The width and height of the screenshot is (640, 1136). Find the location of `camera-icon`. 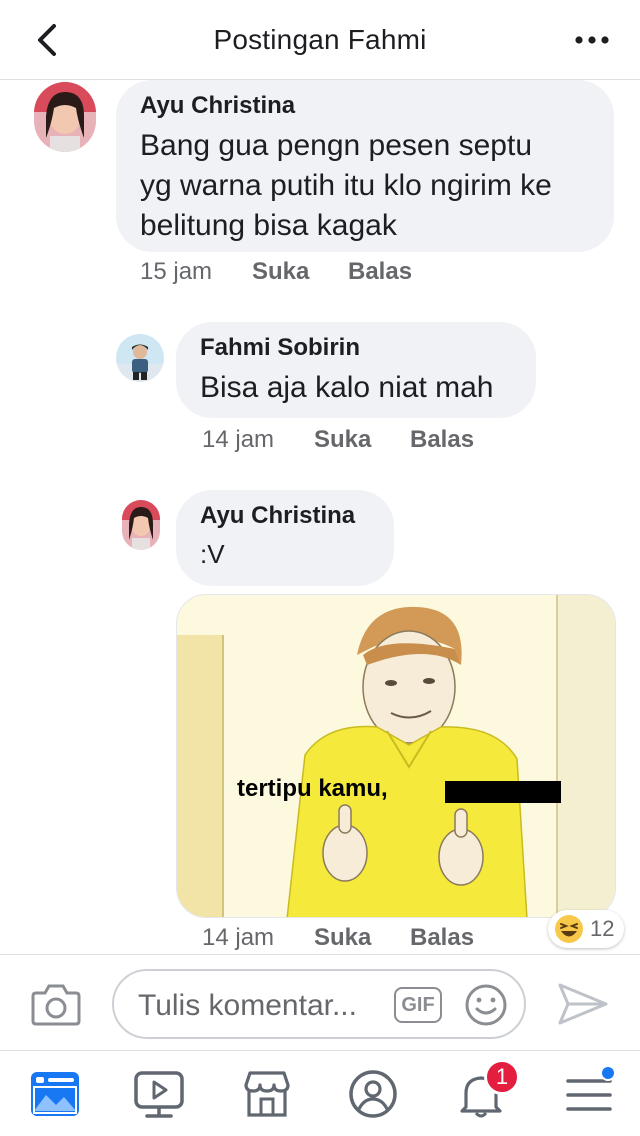

camera-icon is located at coordinates (56, 1004).